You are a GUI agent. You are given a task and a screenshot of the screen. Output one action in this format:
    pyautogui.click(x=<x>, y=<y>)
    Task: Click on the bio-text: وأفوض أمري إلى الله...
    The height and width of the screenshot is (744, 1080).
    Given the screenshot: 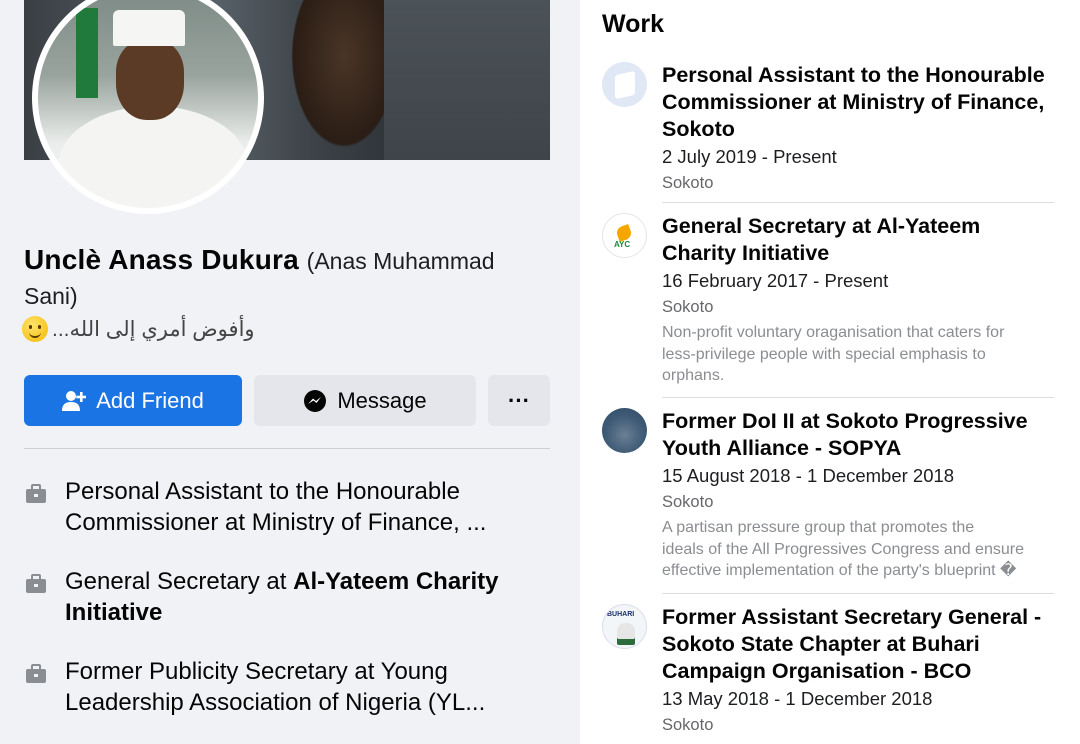 What is the action you would take?
    pyautogui.click(x=153, y=329)
    